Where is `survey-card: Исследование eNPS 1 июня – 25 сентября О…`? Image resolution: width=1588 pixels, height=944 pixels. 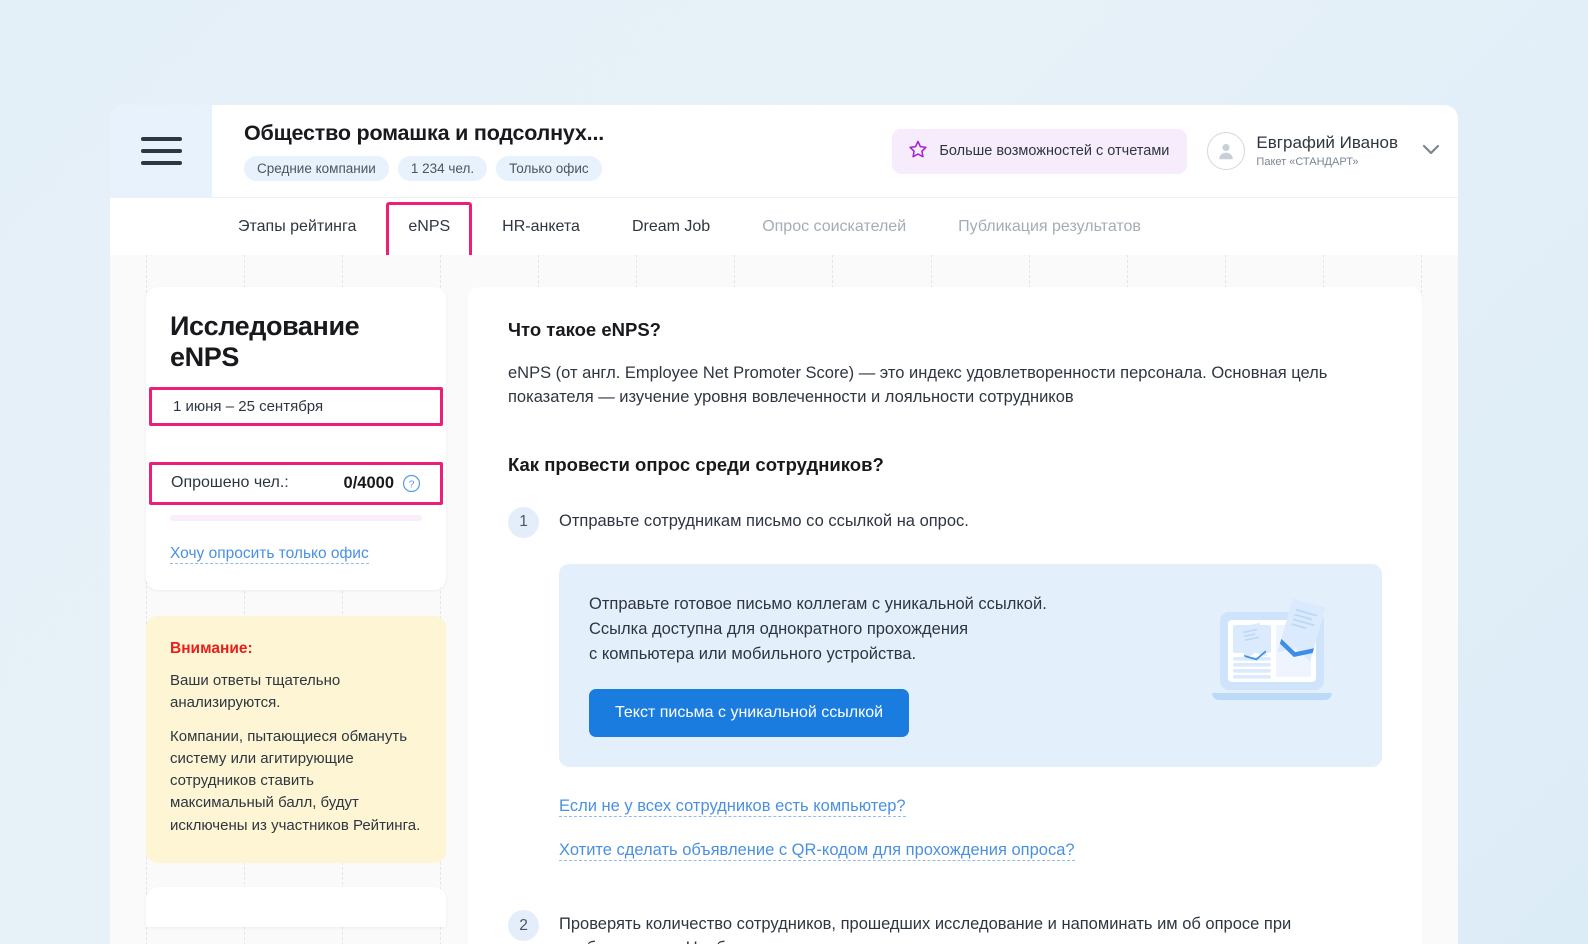
survey-card: Исследование eNPS 1 июня – 25 сентября О… is located at coordinates (296, 438).